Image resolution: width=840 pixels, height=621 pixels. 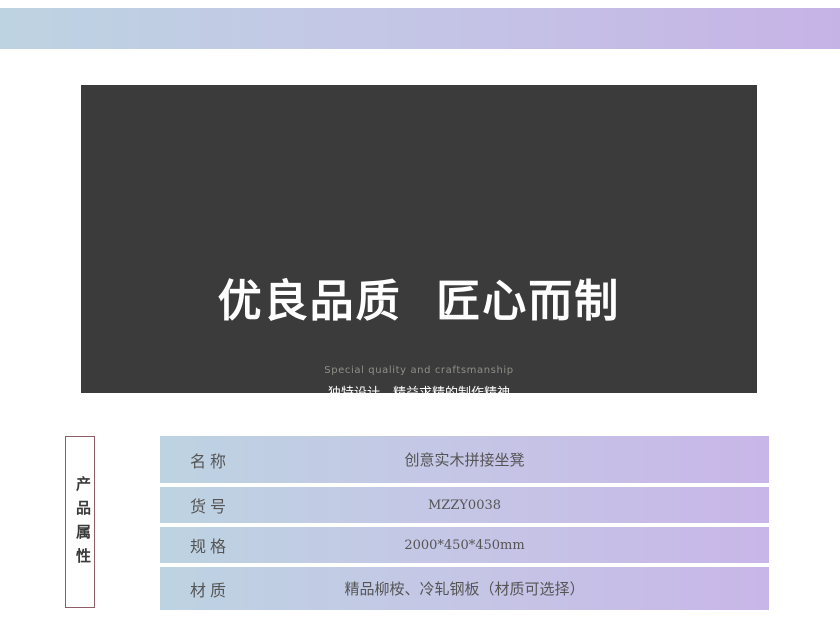 I want to click on spec-row-dimensions: 规格 2000*450*450mm, so click(x=464, y=545).